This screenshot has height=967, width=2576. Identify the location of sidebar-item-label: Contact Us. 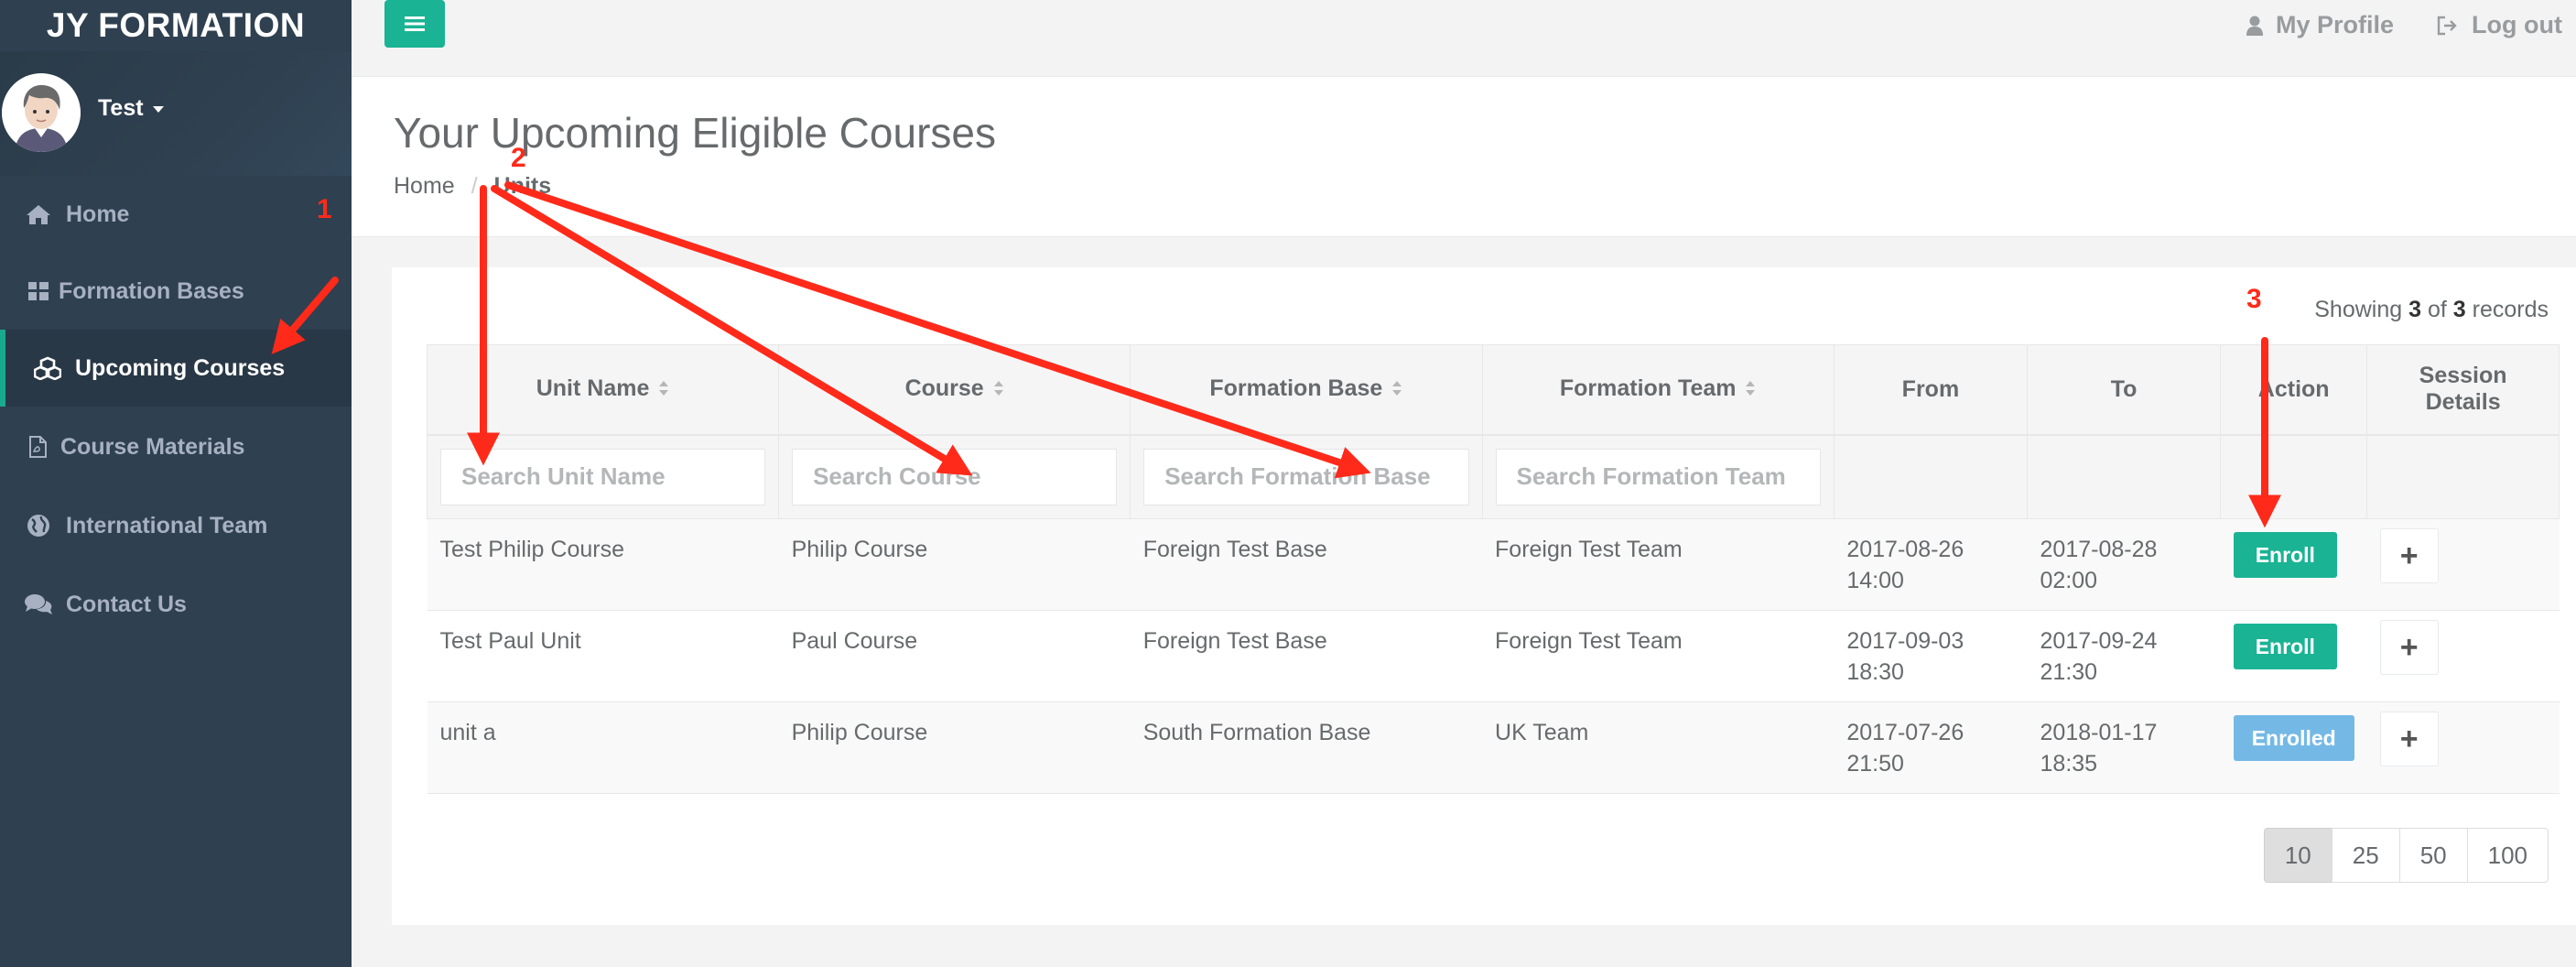
(127, 604).